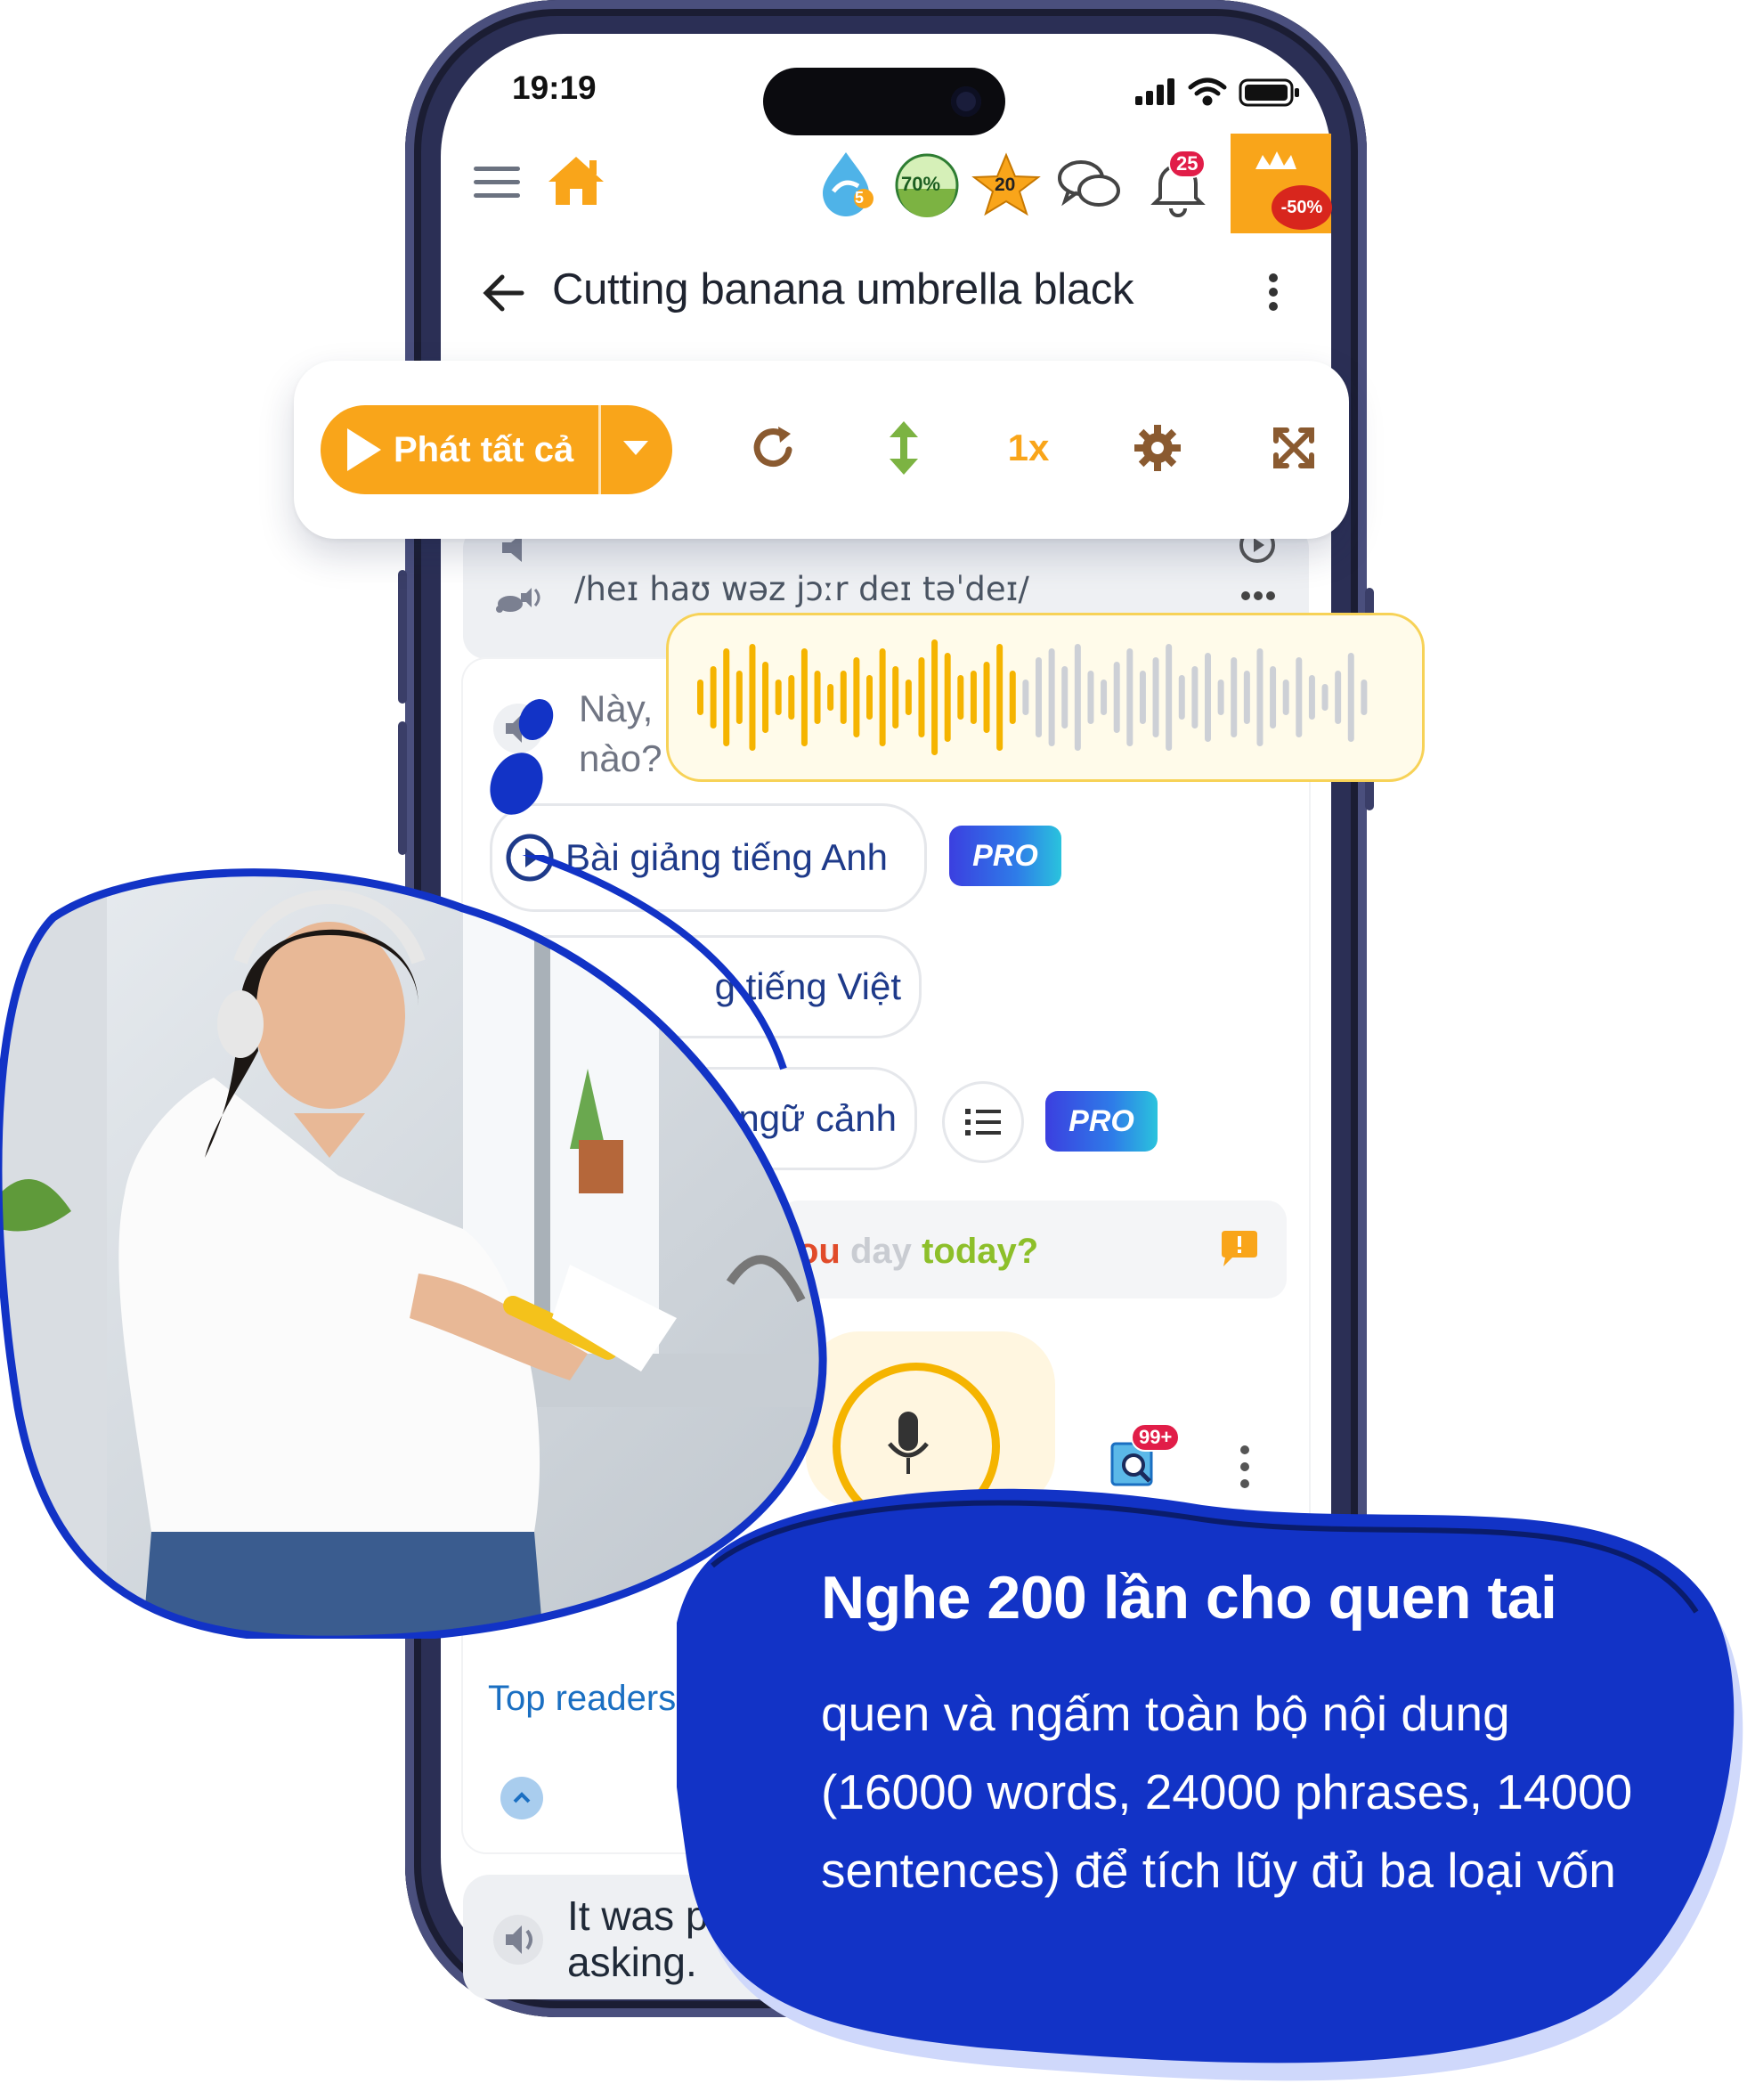 This screenshot has width=1747, height=2100. I want to click on dropdown-caret-icon, so click(636, 448).